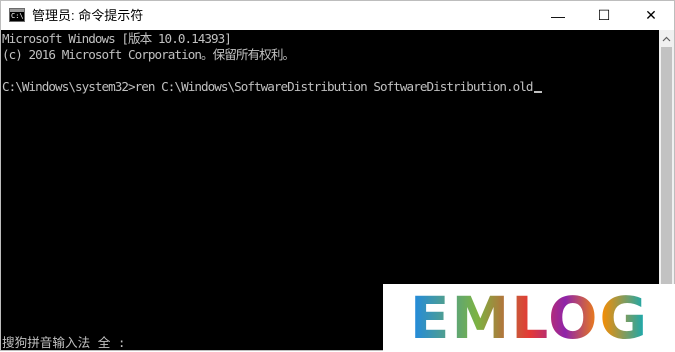  I want to click on console-line-version: Microsoft Windows [版本 10.0.14393], so click(117, 38).